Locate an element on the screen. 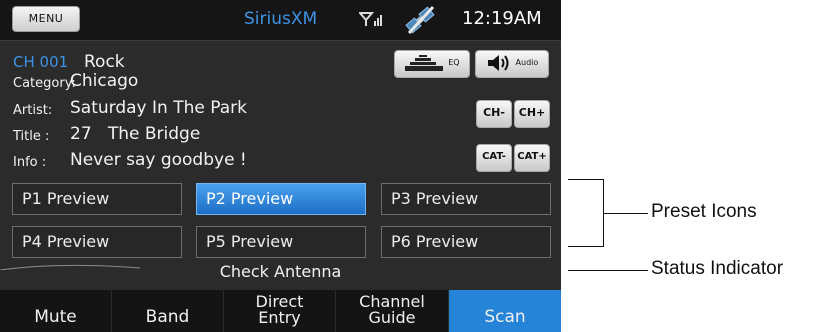 This screenshot has width=827, height=332. clock: 12:19AM is located at coordinates (502, 18).